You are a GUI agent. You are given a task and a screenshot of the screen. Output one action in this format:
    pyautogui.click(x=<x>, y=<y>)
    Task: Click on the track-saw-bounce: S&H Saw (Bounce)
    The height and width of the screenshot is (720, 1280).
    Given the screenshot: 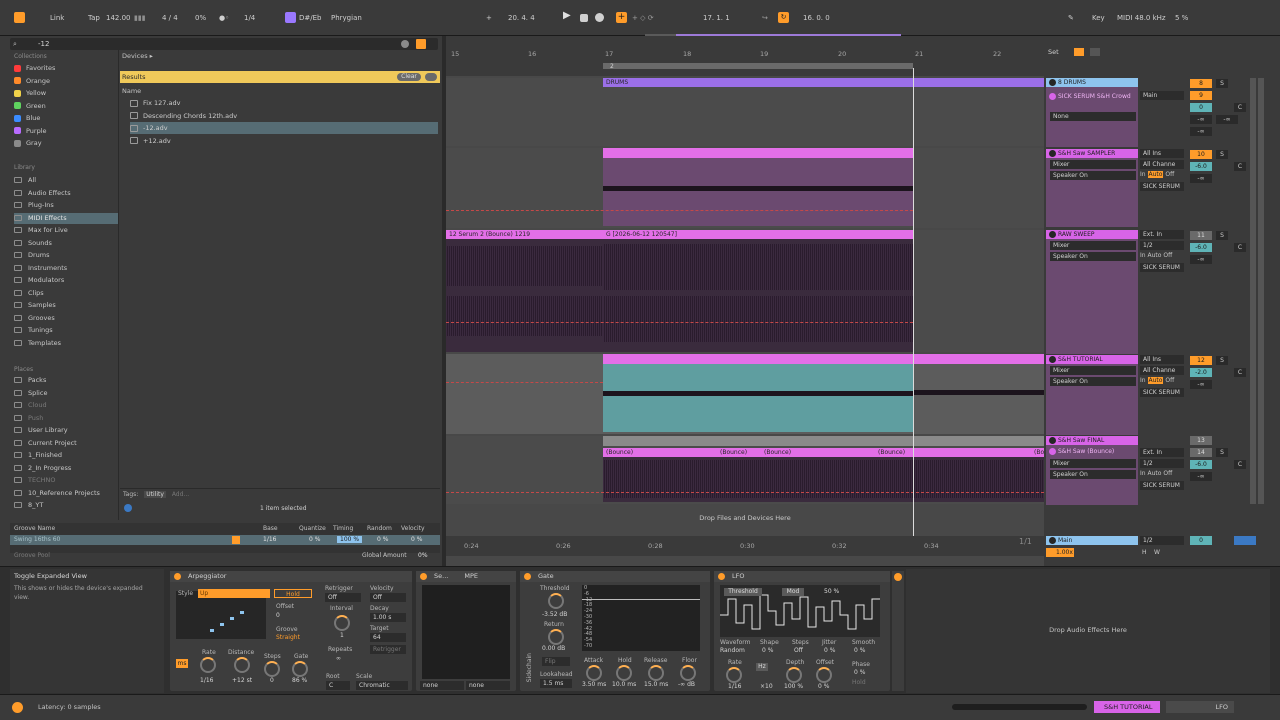 What is the action you would take?
    pyautogui.click(x=1092, y=451)
    